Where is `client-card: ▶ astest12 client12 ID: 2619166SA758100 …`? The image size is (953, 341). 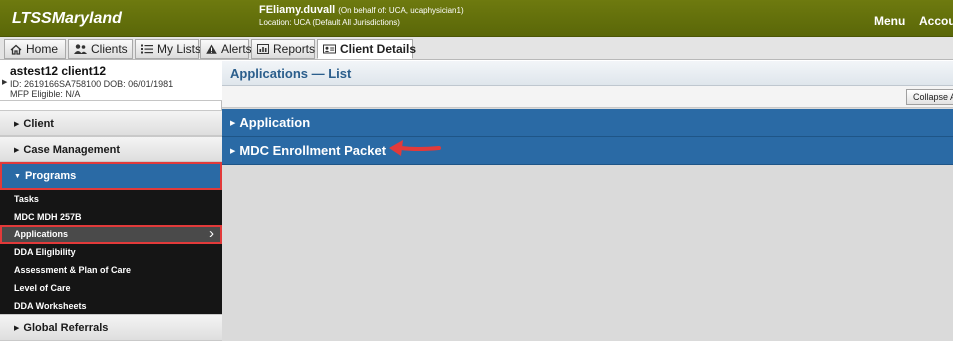 client-card: ▶ astest12 client12 ID: 2619166SA758100 … is located at coordinates (111, 81).